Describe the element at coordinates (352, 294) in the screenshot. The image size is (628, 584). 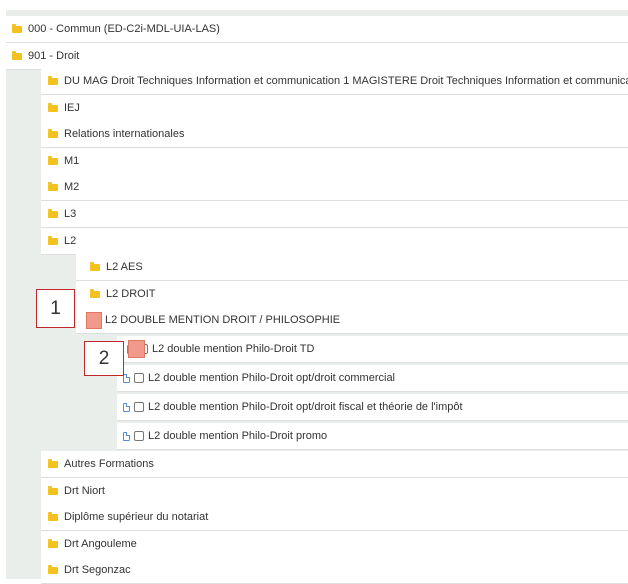
I see `tree-node-l2-droit: L2 DROIT` at that location.